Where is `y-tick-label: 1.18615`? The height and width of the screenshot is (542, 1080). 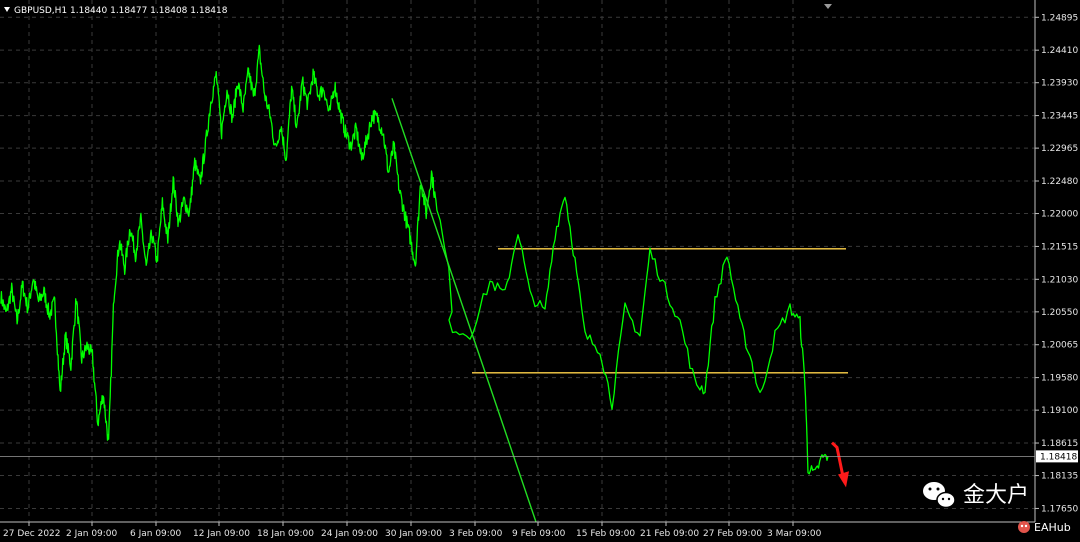 y-tick-label: 1.18615 is located at coordinates (1059, 444).